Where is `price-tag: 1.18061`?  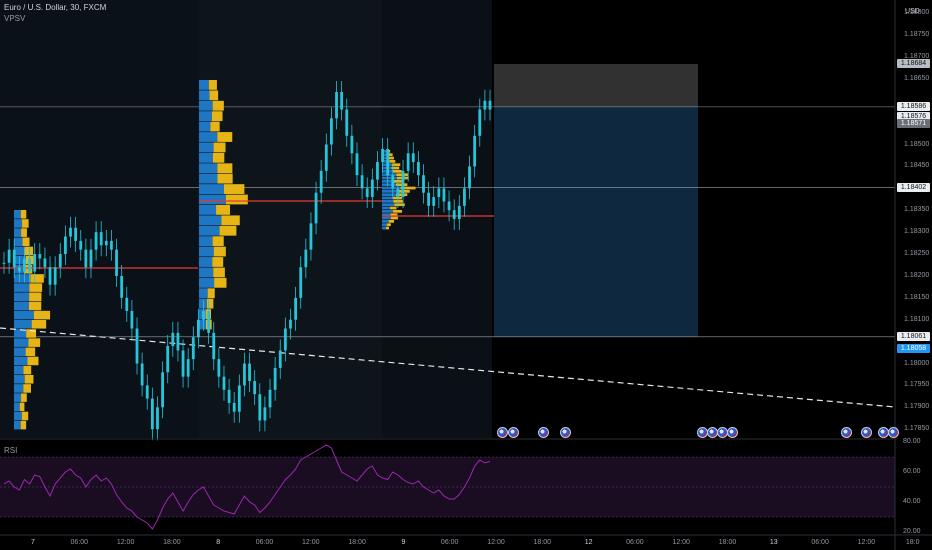
price-tag: 1.18061 is located at coordinates (913, 337).